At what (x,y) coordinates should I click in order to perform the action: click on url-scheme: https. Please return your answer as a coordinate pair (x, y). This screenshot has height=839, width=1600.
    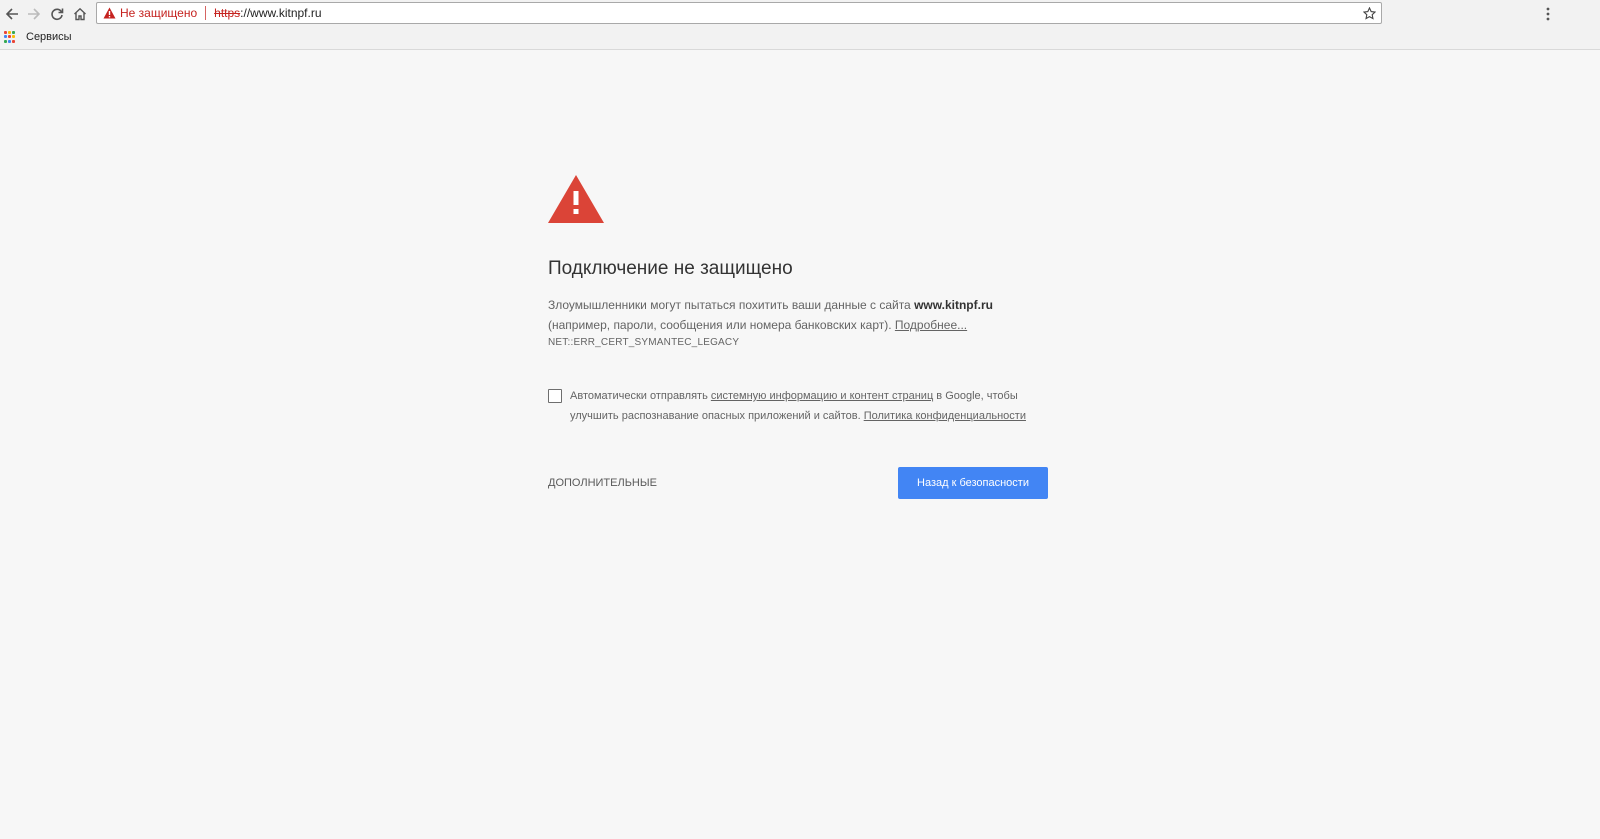
    Looking at the image, I should click on (227, 13).